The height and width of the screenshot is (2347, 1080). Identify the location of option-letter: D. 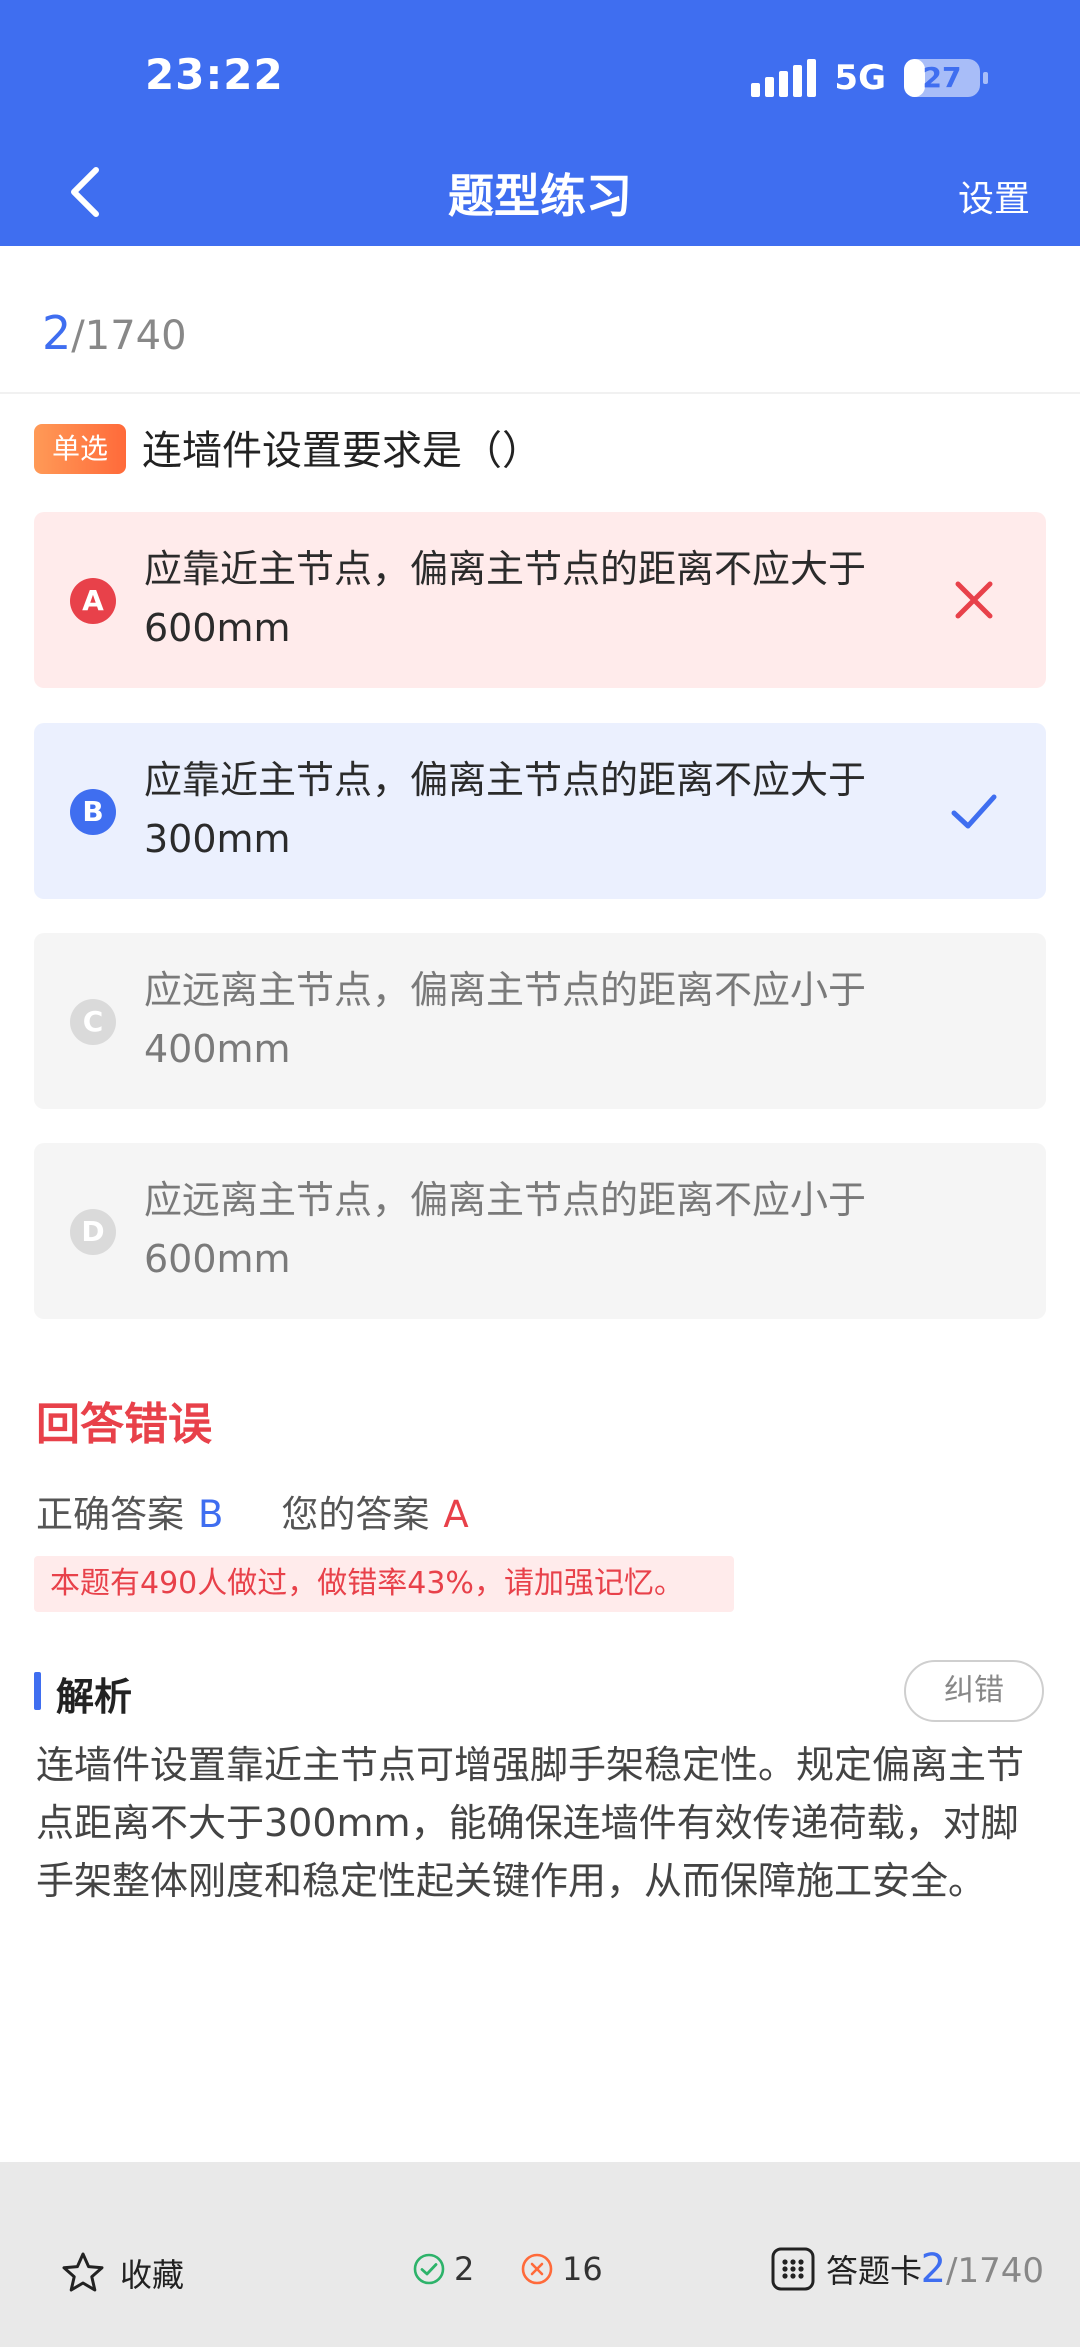
(93, 1232).